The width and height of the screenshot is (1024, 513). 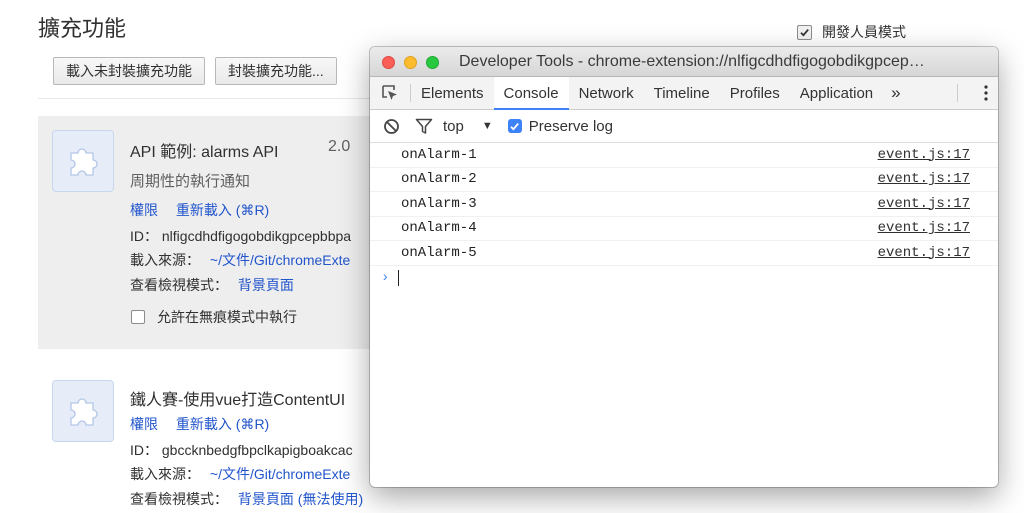 What do you see at coordinates (531, 93) in the screenshot?
I see `tab-console: Console` at bounding box center [531, 93].